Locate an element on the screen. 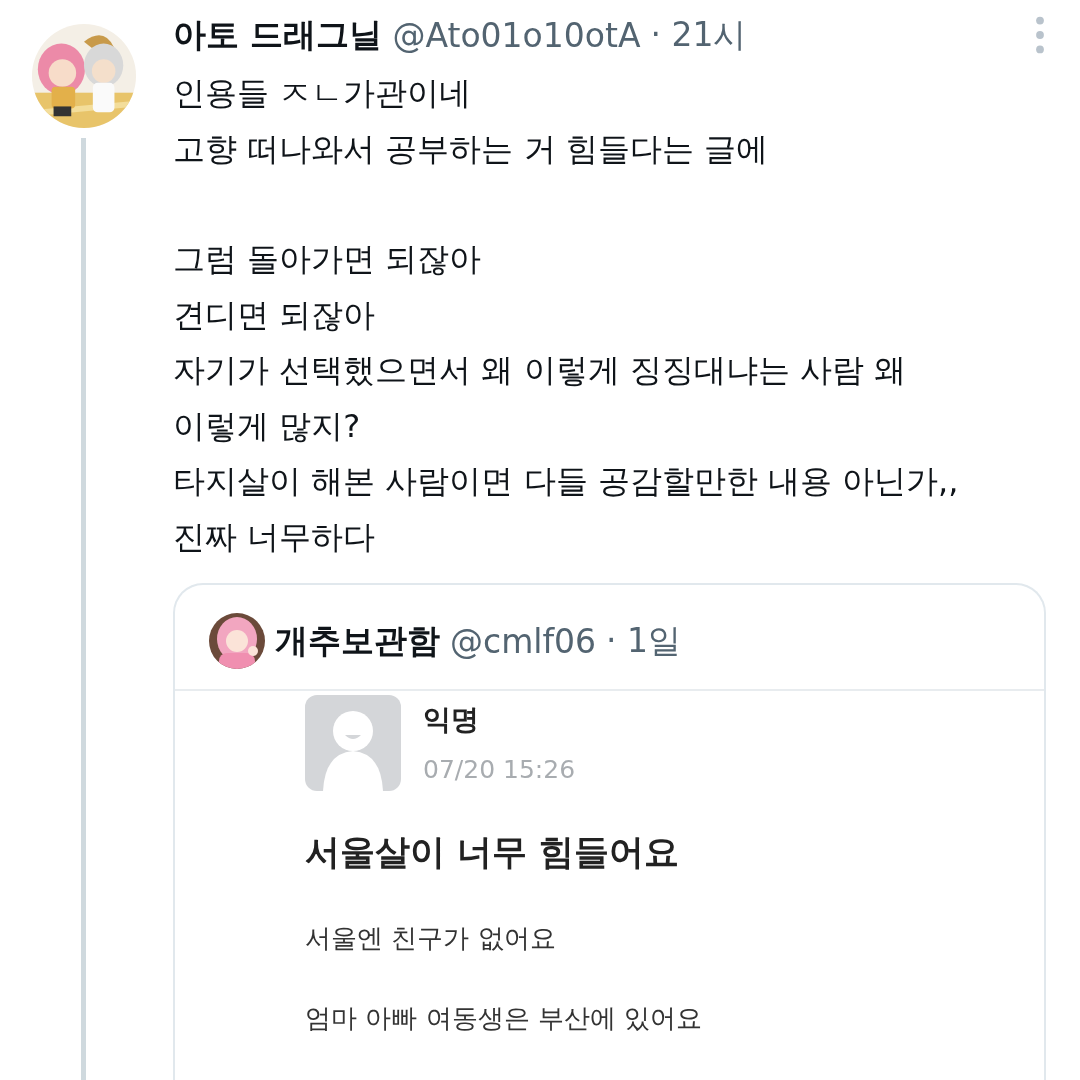  user-name: 아토 드래그닐 is located at coordinates (278, 35).